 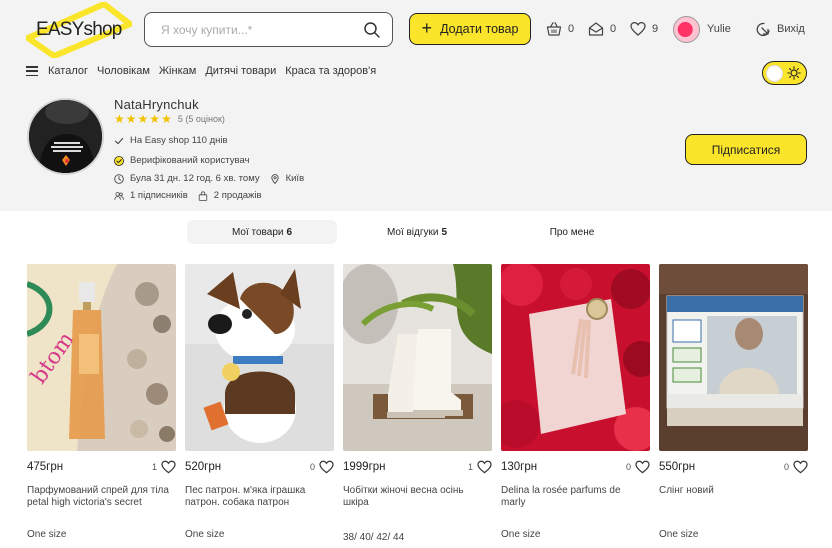 I want to click on favorites-count: 9, so click(x=655, y=29).